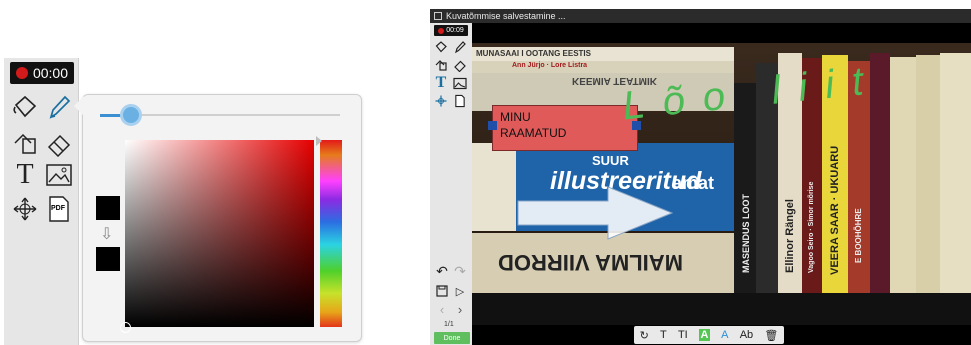 This screenshot has height=345, width=971. Describe the element at coordinates (107, 234) in the screenshot. I see `arrow-down-icon: ⇩` at that location.